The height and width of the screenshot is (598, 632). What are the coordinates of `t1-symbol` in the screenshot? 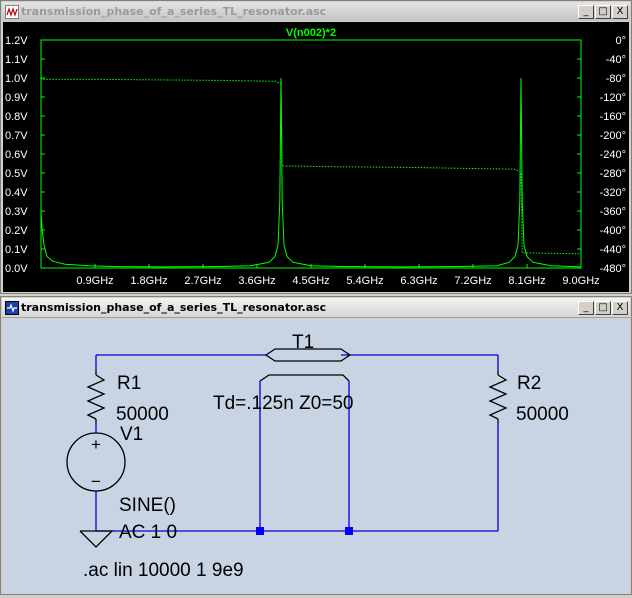 It's located at (305, 365).